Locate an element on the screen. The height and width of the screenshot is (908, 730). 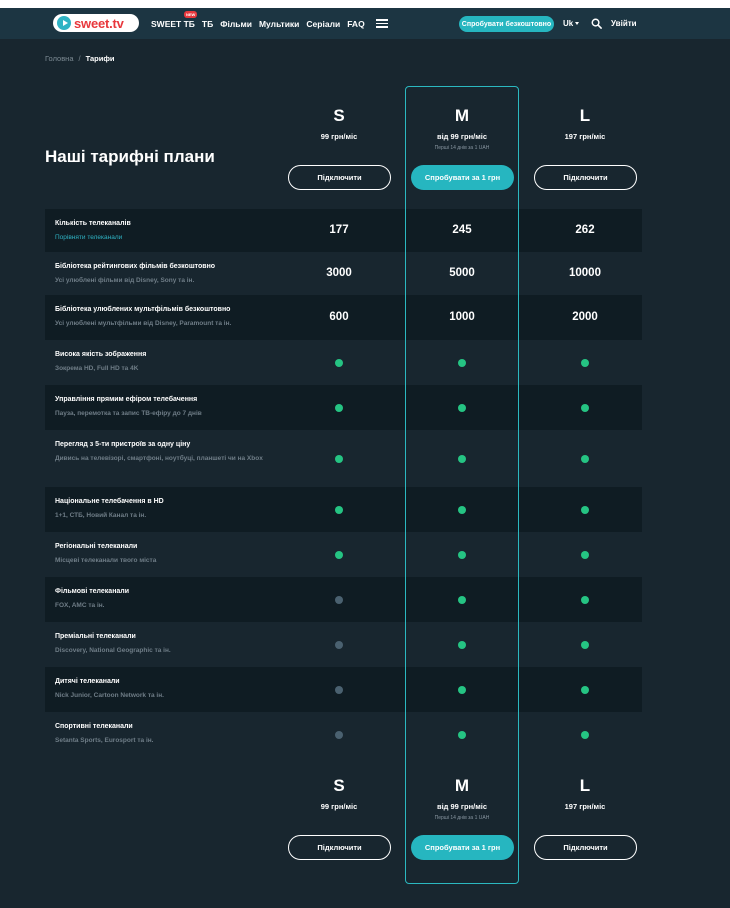
nav-item-sweet-tb: SWEET ТБ NEW is located at coordinates (174, 19).